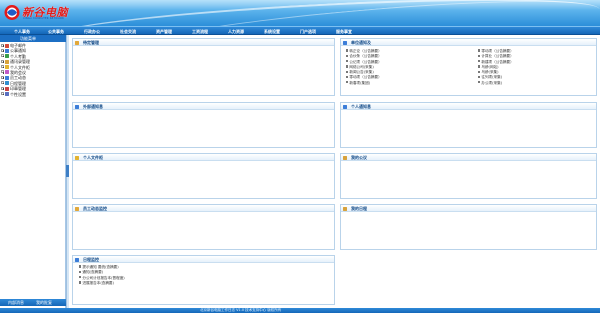  What do you see at coordinates (44, 302) in the screenshot?
I see `tab-my-replies: 我的批复` at bounding box center [44, 302].